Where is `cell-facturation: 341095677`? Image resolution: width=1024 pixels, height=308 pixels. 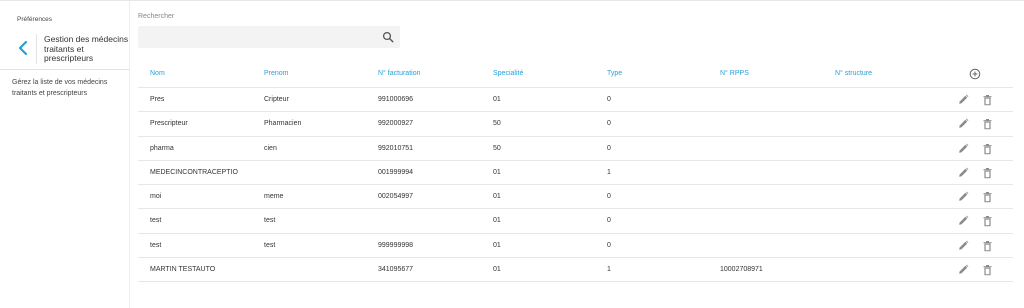
cell-facturation: 341095677 is located at coordinates (396, 270).